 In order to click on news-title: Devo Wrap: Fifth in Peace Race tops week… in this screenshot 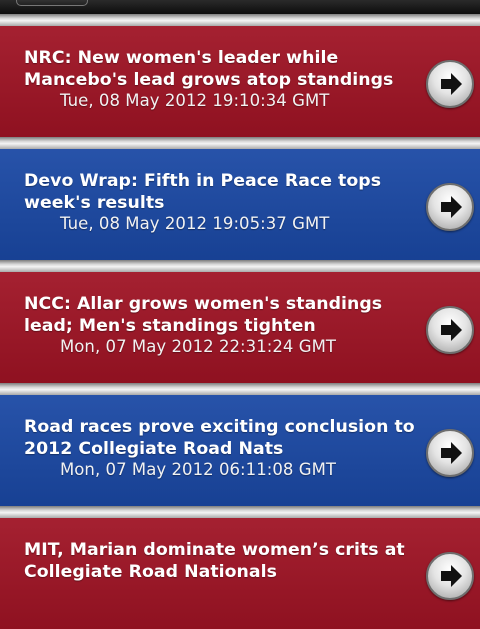, I will do `click(228, 202)`.